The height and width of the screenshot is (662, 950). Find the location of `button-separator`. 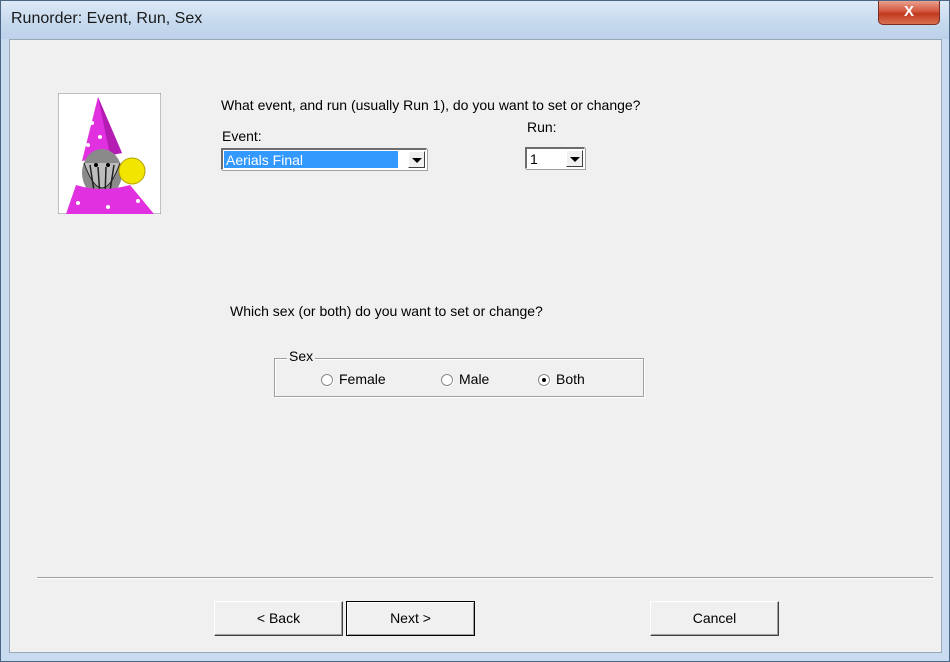

button-separator is located at coordinates (485, 578).